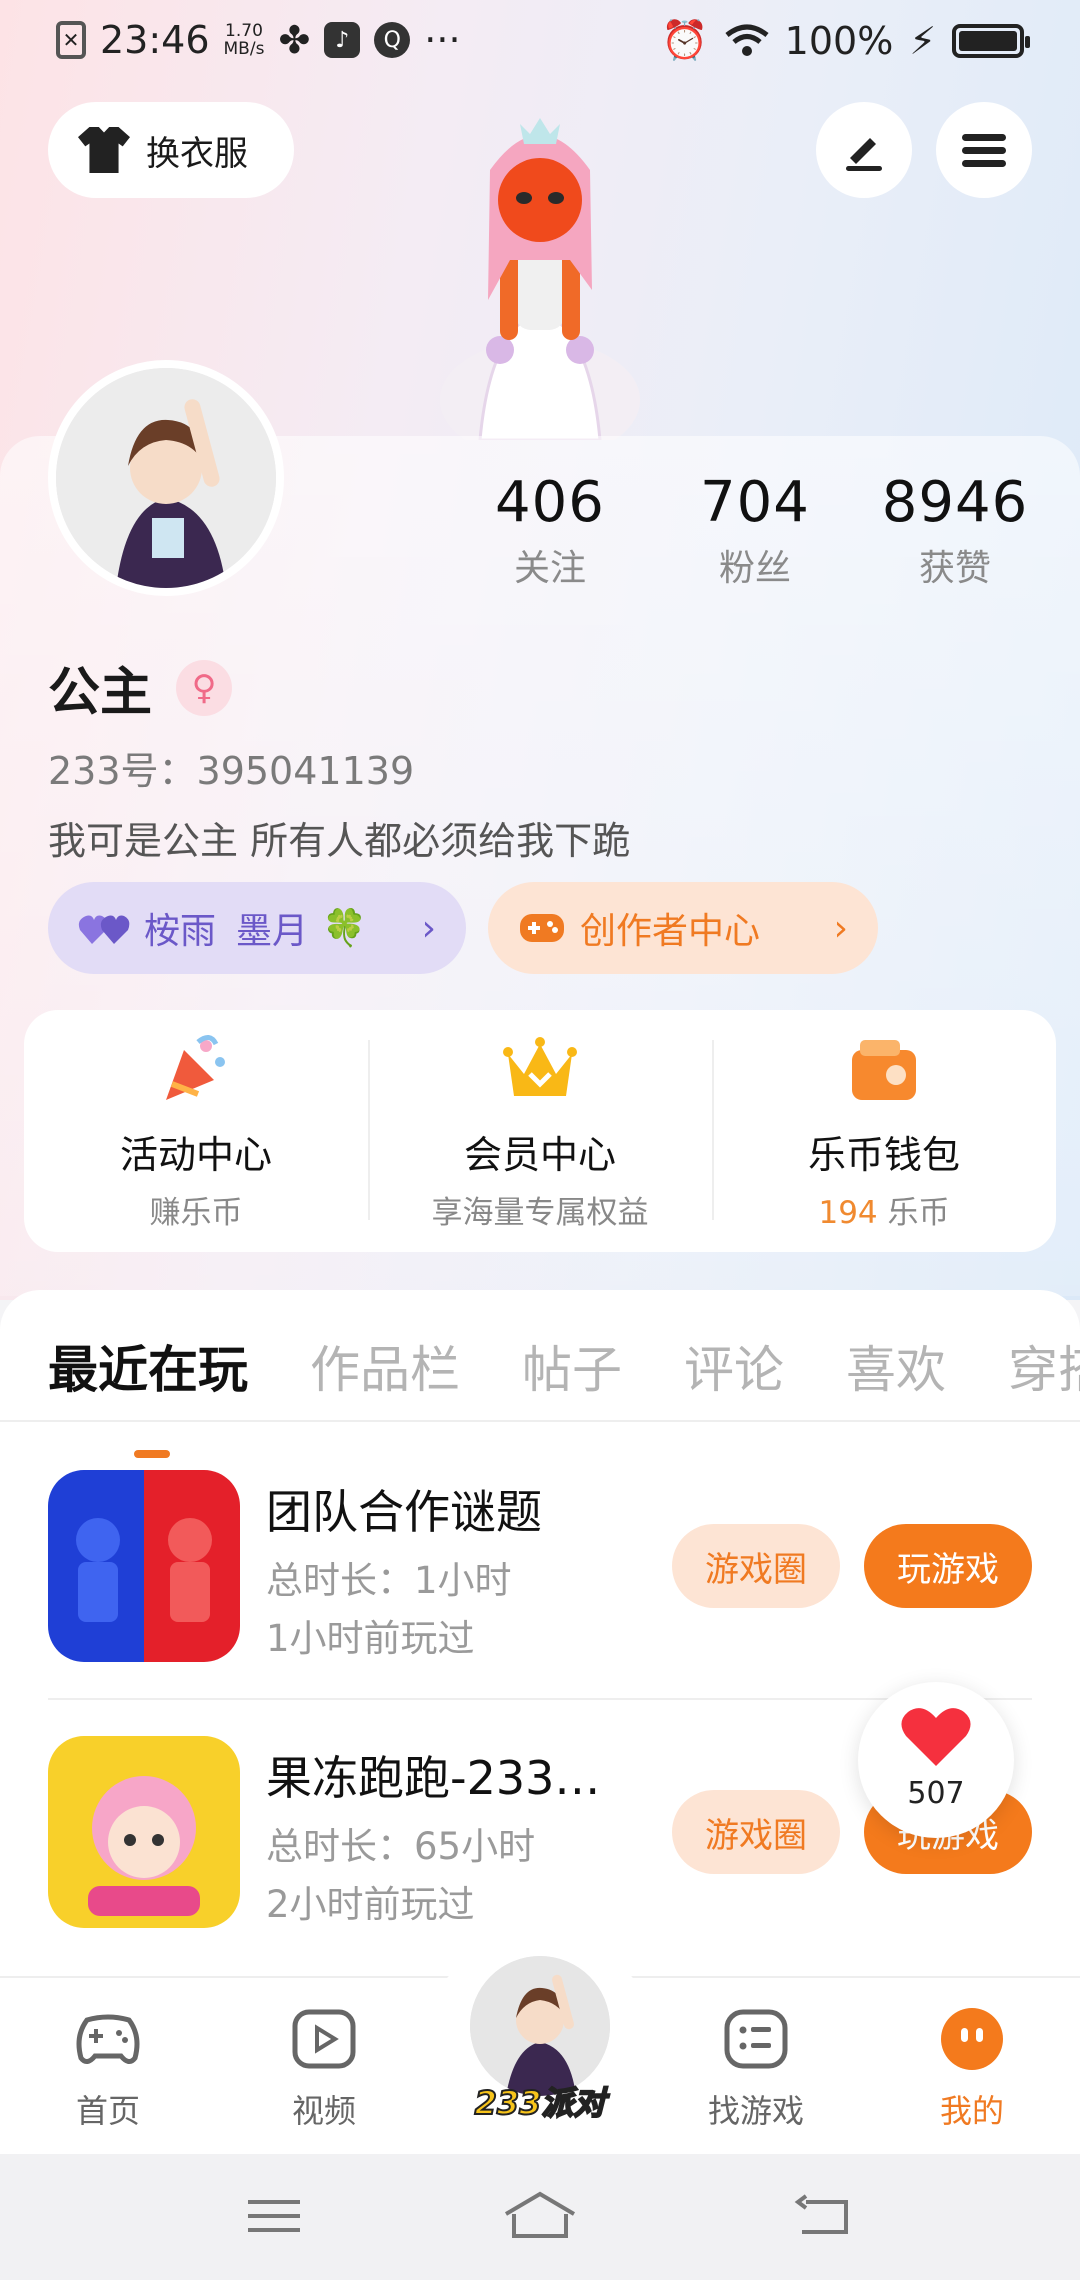 The width and height of the screenshot is (1080, 2280). What do you see at coordinates (839, 40) in the screenshot?
I see `battery-percent: 100%` at bounding box center [839, 40].